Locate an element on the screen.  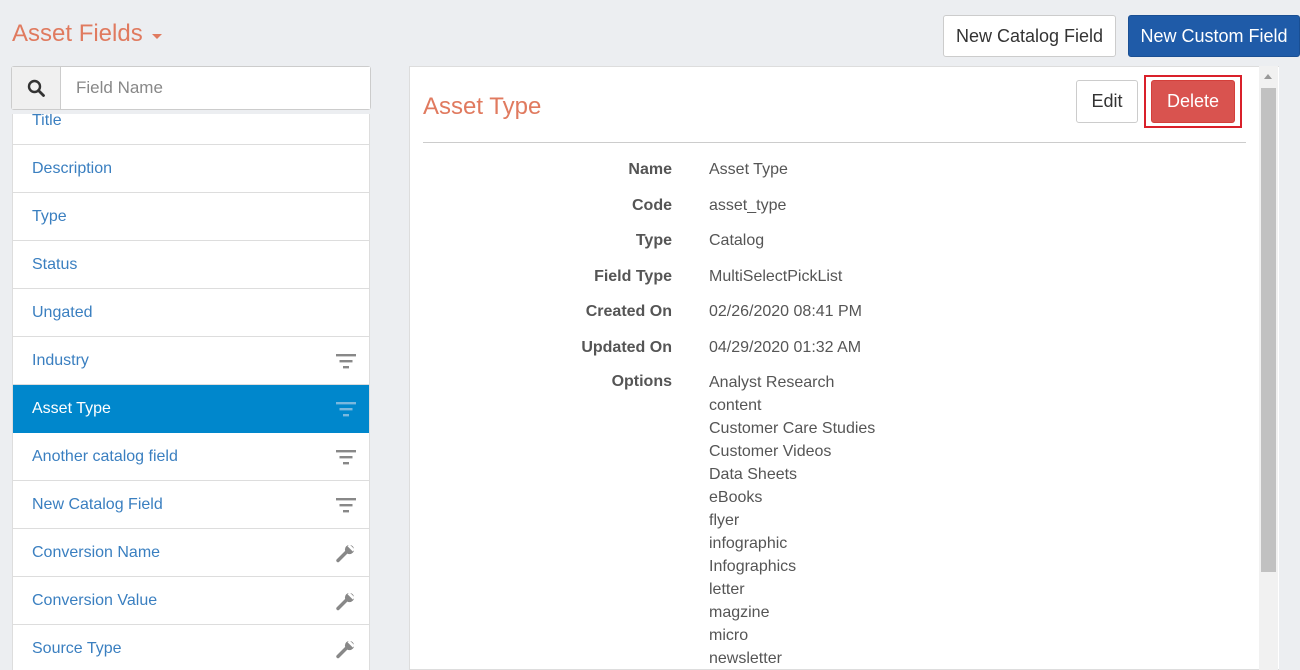
detail-label: Code is located at coordinates (652, 205).